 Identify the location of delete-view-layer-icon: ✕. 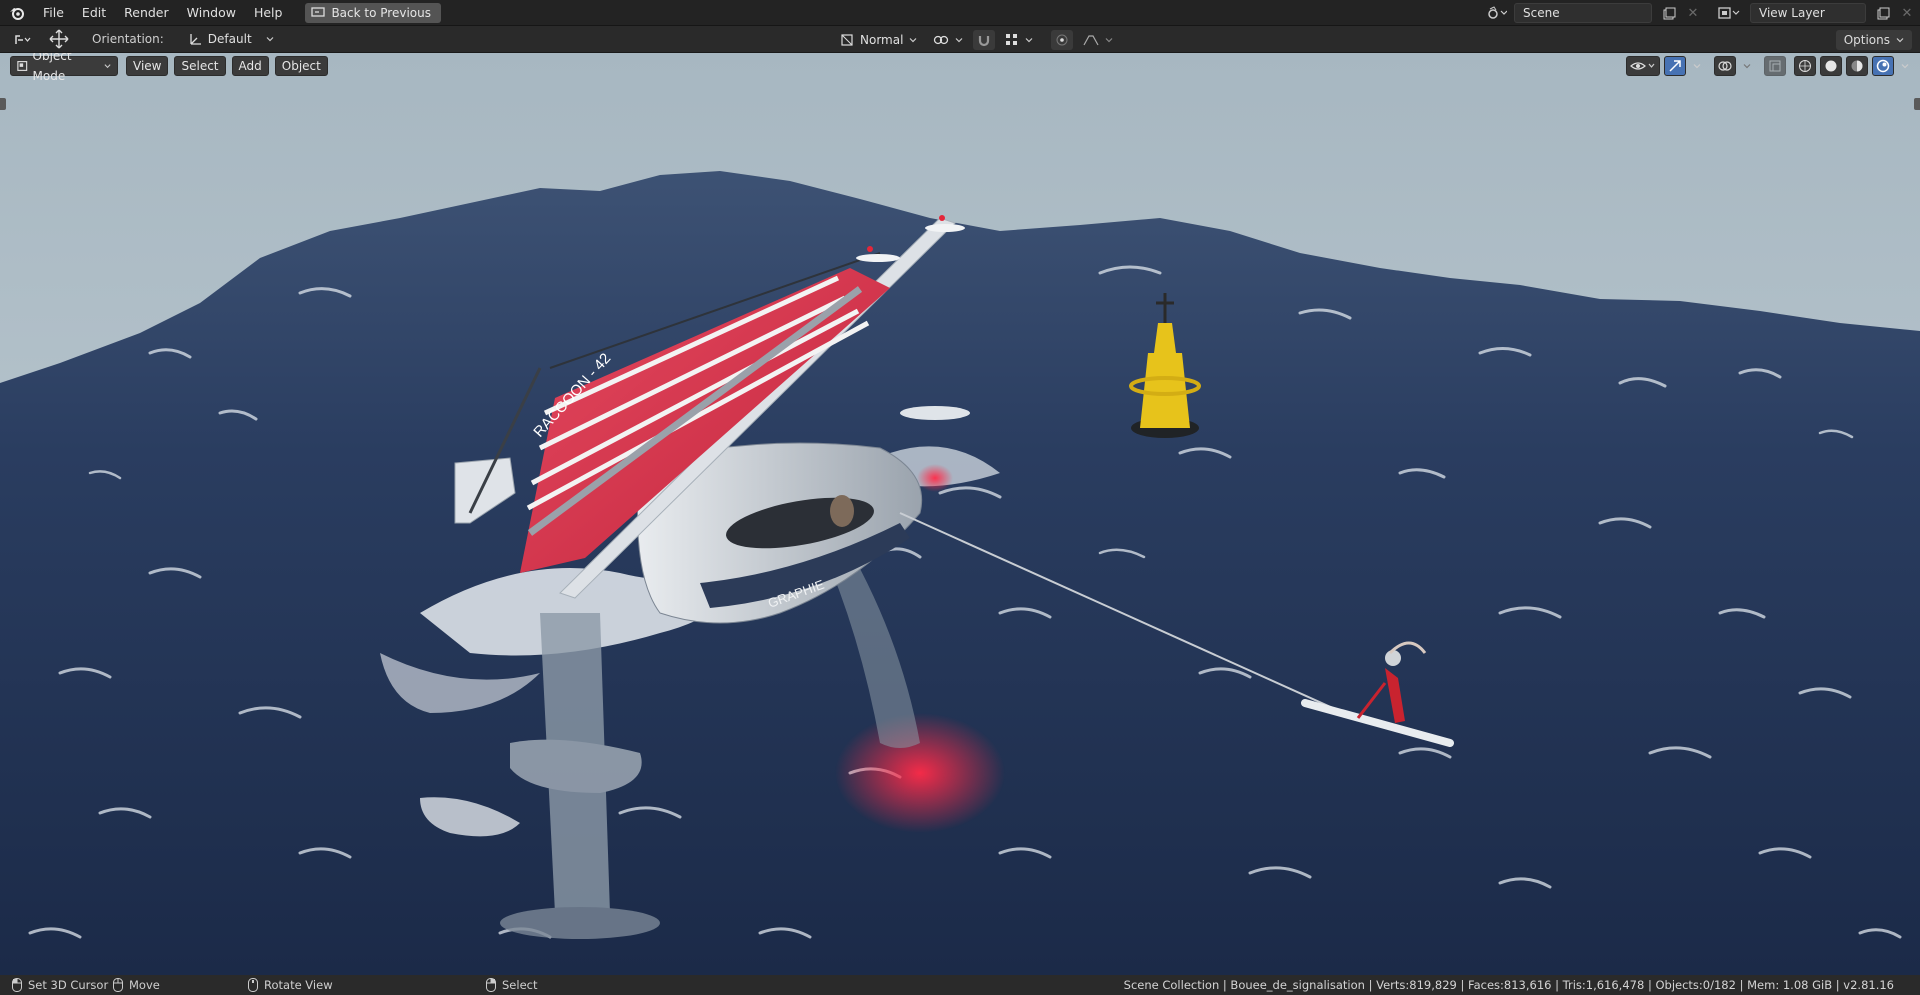
(1907, 13).